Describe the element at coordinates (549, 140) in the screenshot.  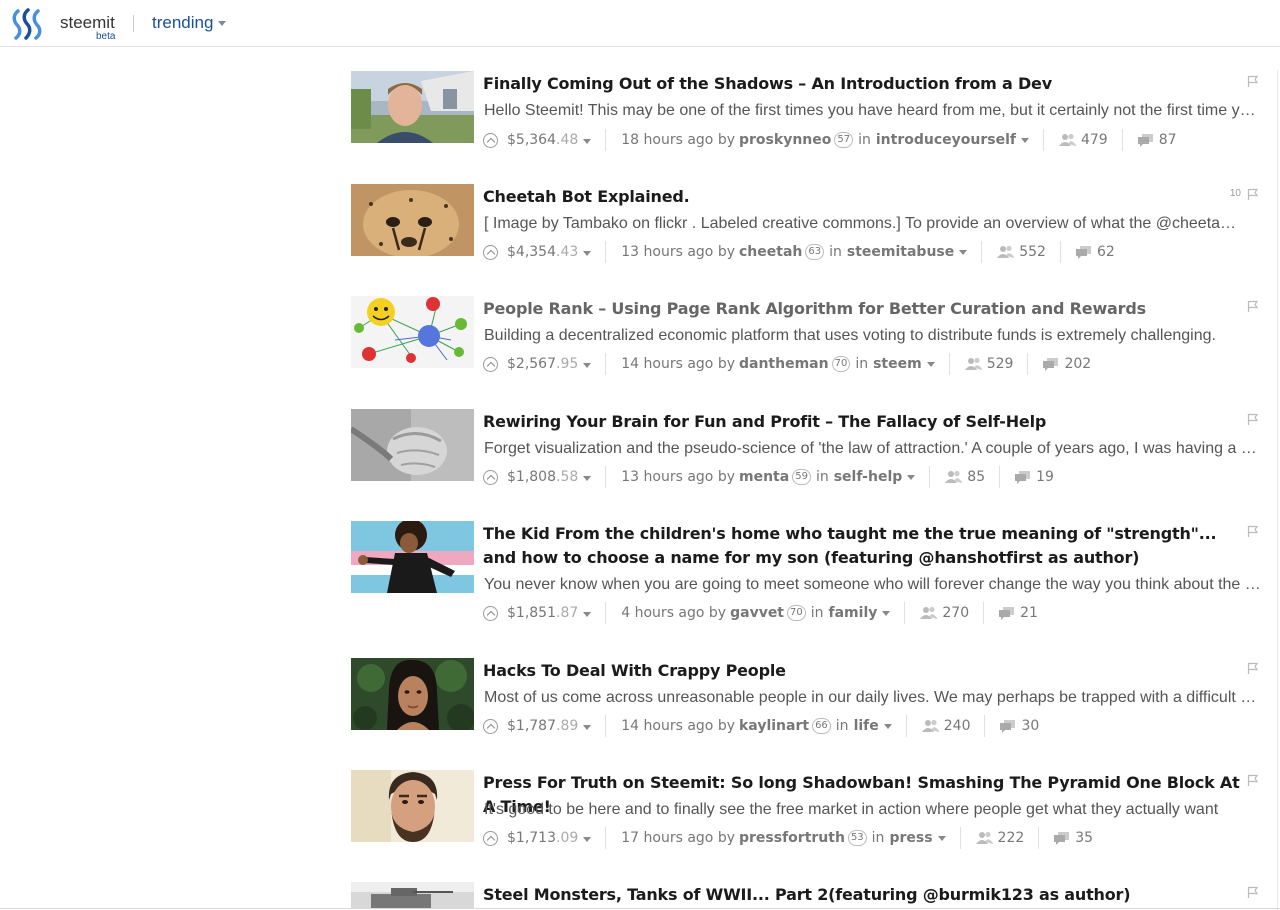
I see `payout-dropdown: $5,364.48` at that location.